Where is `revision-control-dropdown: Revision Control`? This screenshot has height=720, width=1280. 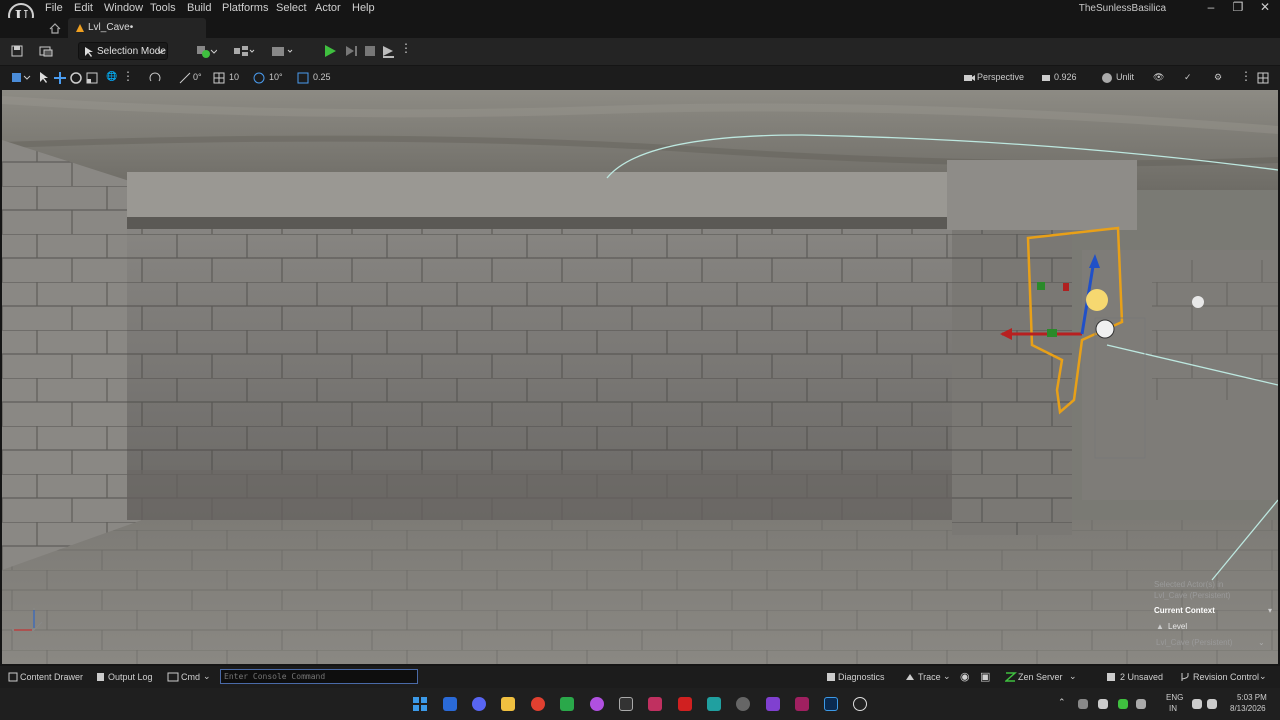
revision-control-dropdown: Revision Control is located at coordinates (1226, 677).